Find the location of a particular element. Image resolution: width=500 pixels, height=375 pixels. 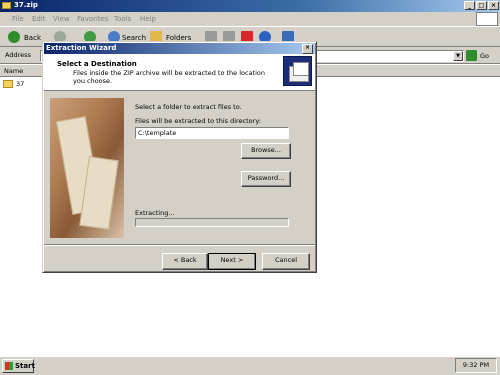

system-clock: 9:32 PM is located at coordinates (476, 365).